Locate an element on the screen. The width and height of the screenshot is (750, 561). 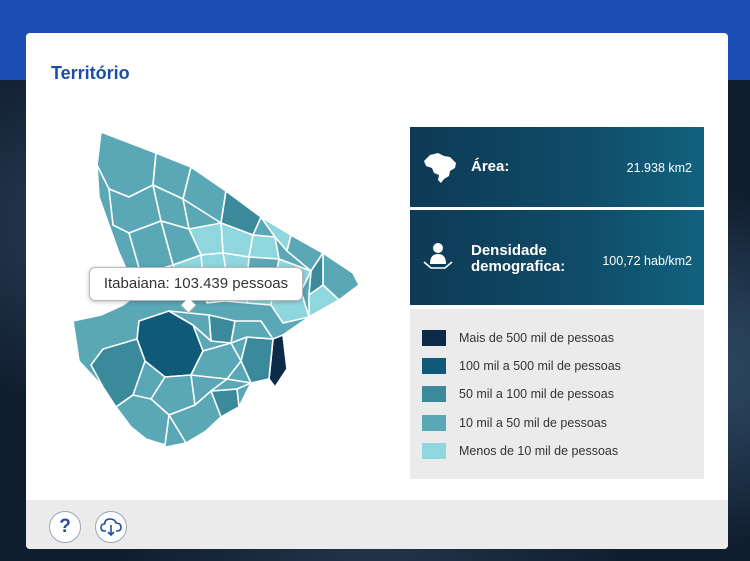
map-tooltip: Itabaiana: 103.439 pessoas is located at coordinates (196, 284).